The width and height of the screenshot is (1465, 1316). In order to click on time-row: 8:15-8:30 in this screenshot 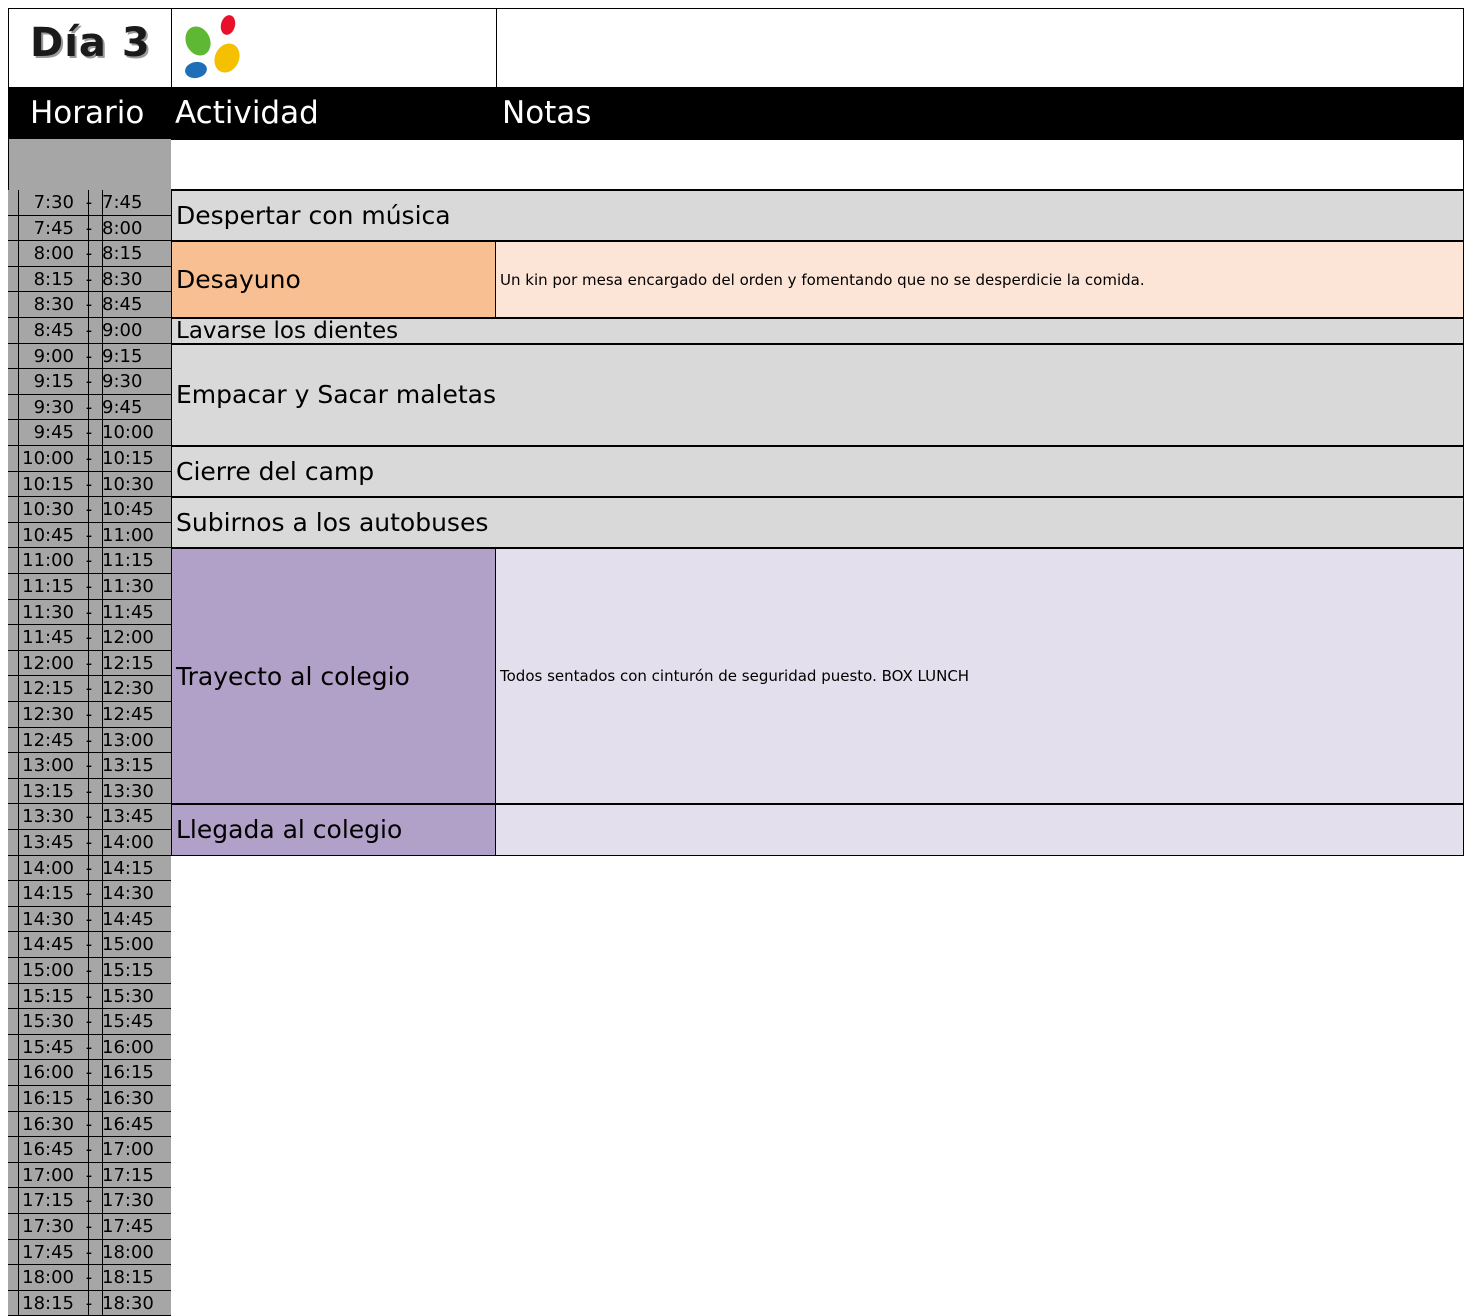, I will do `click(89, 279)`.